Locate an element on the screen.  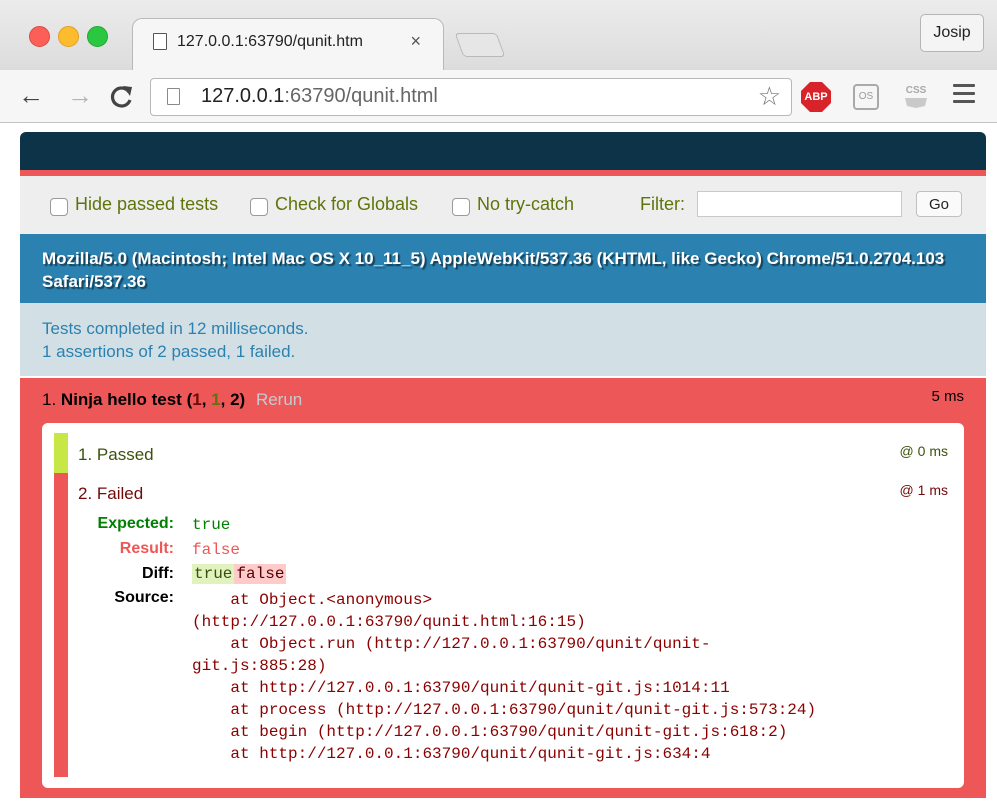
source-label: Source: is located at coordinates (144, 597).